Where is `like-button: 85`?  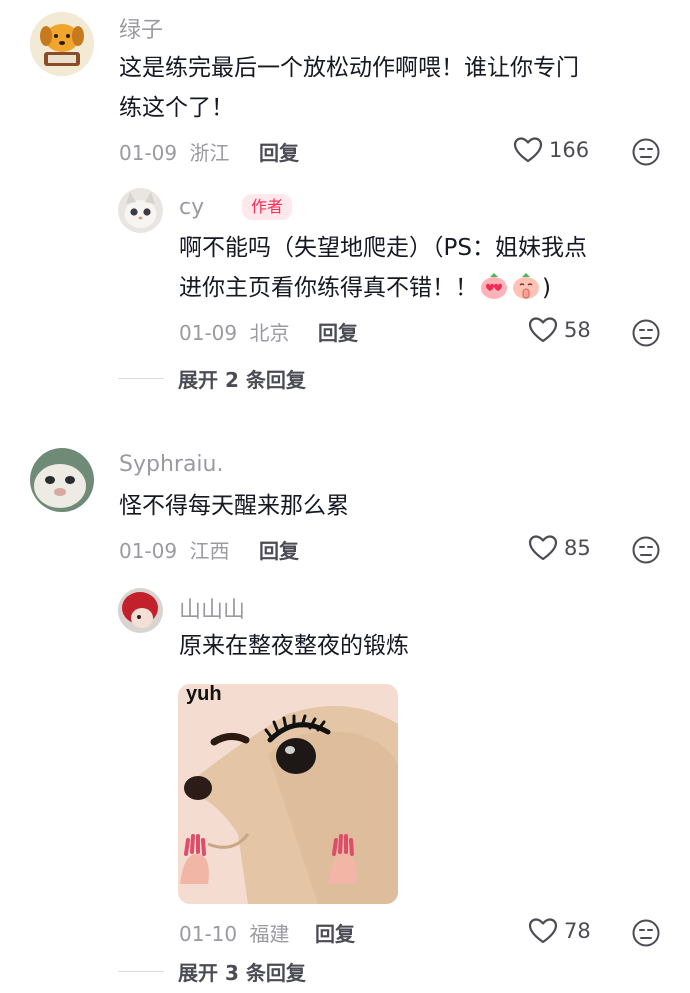
like-button: 85 is located at coordinates (559, 548).